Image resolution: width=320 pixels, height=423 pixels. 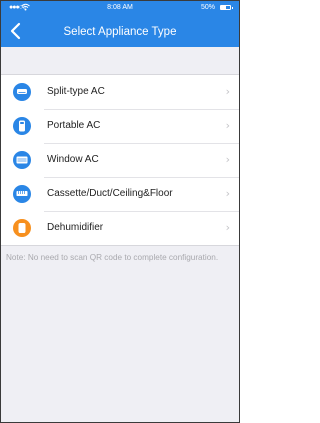 What do you see at coordinates (22, 194) in the screenshot?
I see `cassette-ac-icon` at bounding box center [22, 194].